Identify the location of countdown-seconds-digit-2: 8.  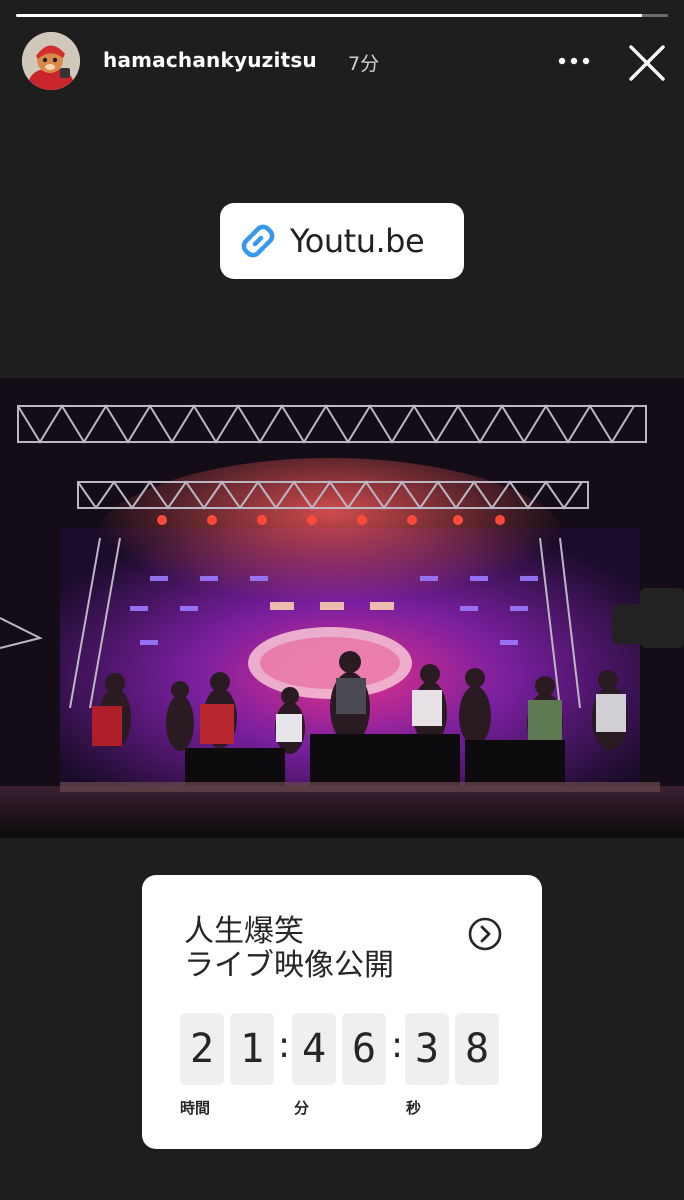
(477, 1049).